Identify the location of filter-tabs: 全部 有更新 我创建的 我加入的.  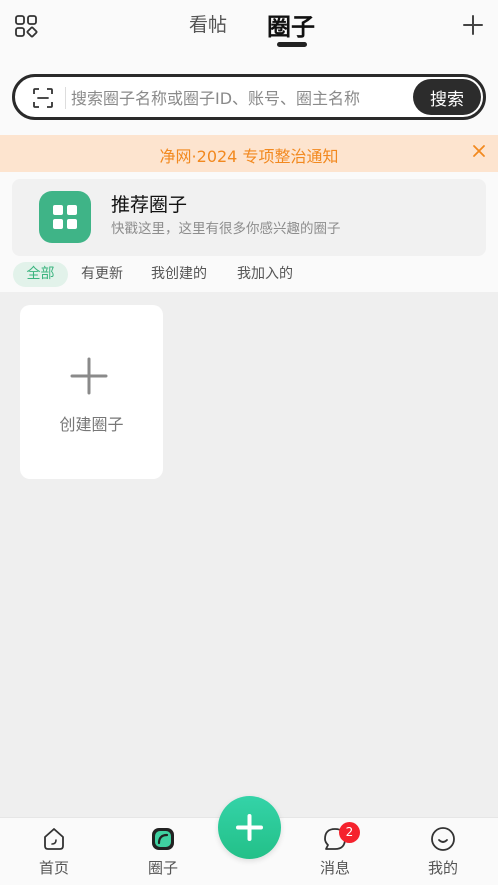
(249, 275).